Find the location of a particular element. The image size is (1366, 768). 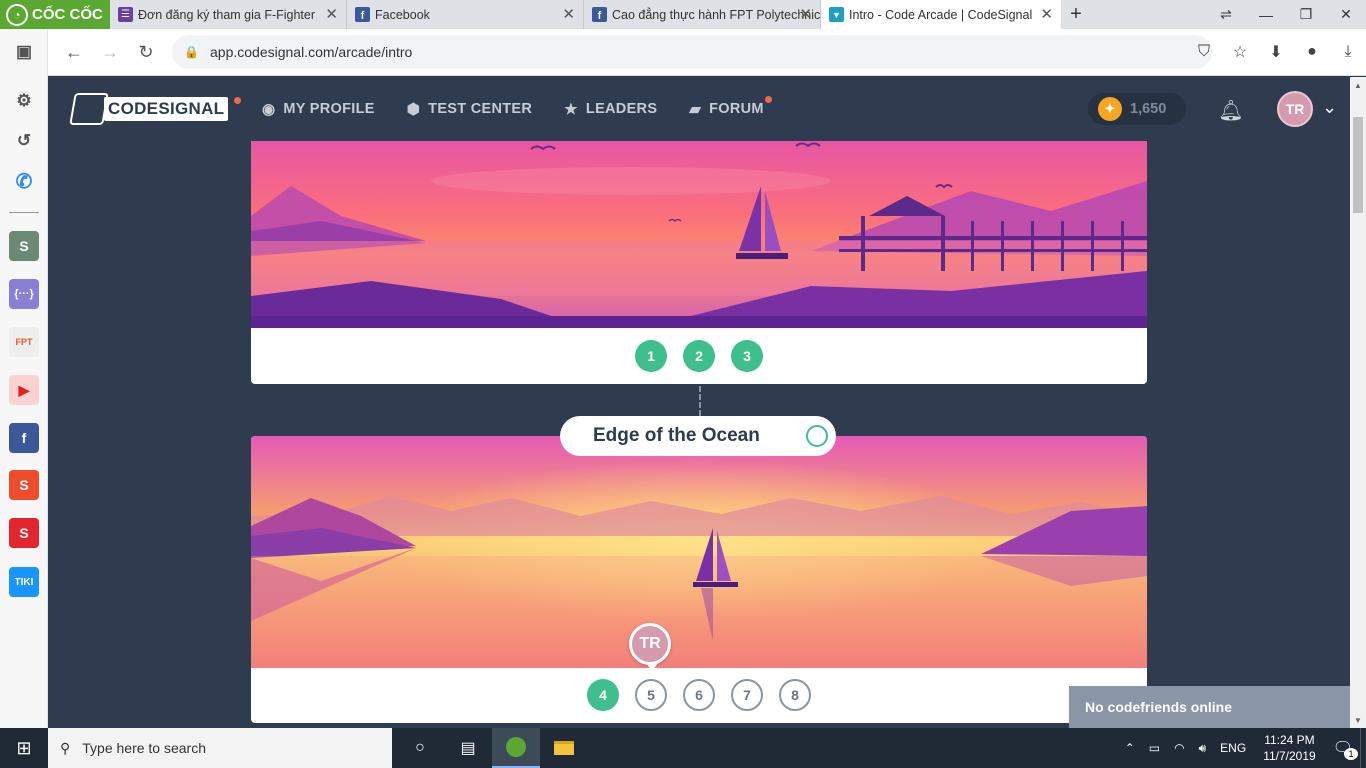

level-title: Edge of the Ocean is located at coordinates (676, 435).